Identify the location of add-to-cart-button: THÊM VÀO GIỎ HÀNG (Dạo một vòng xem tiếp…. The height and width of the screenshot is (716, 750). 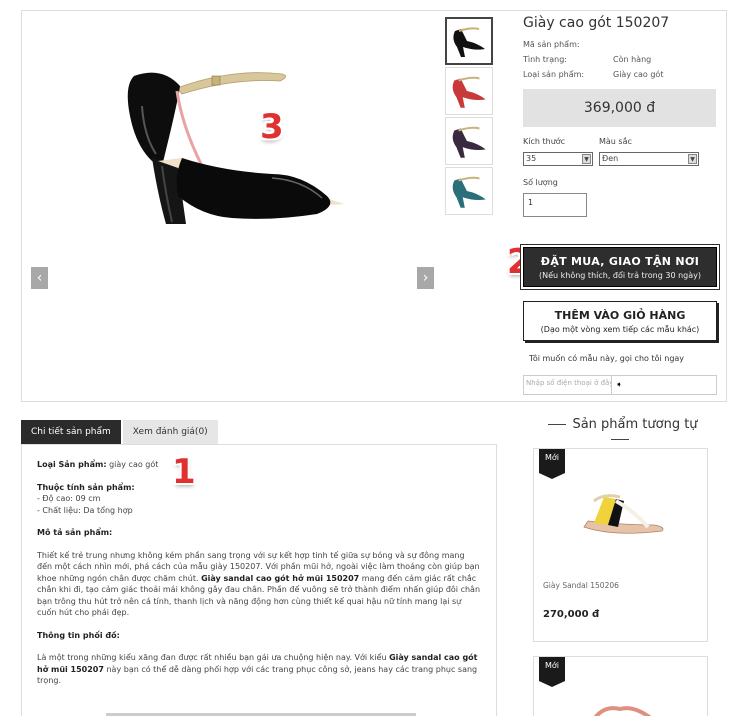
(620, 321).